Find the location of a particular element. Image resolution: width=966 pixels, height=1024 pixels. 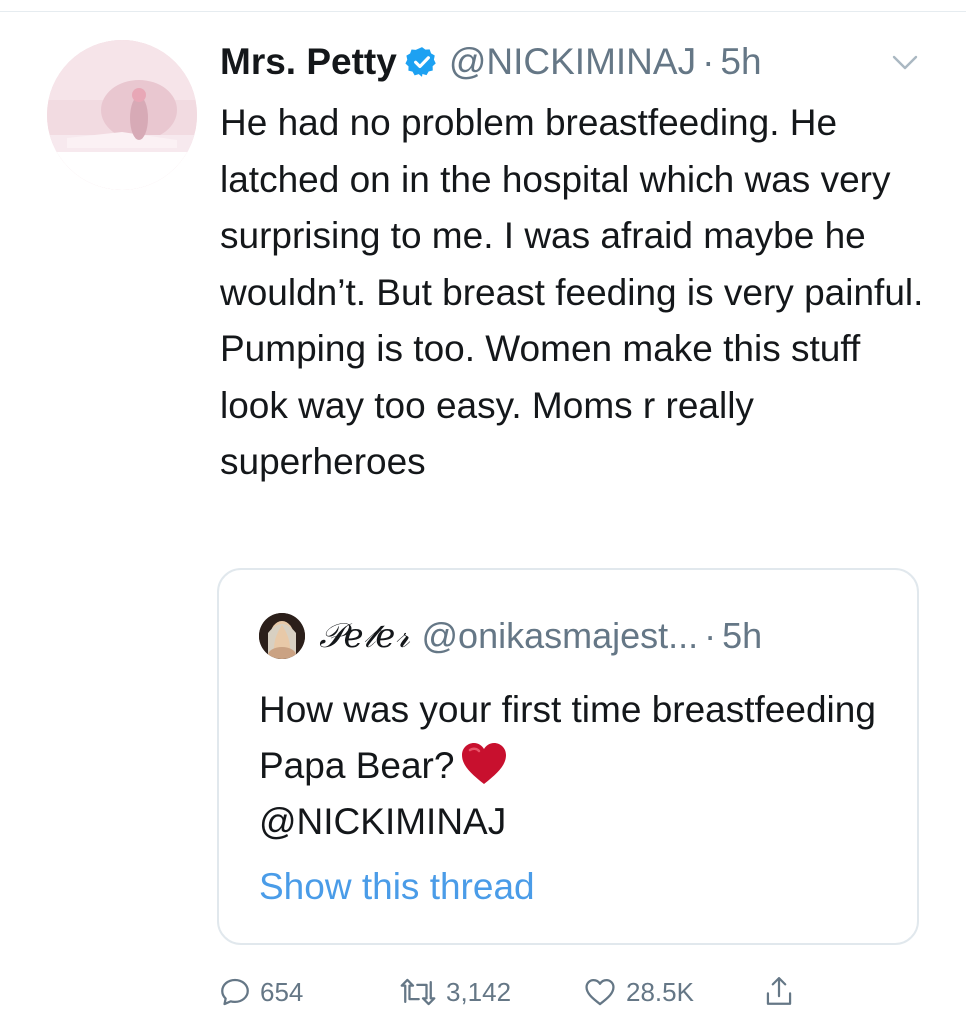

like-button: 28.5K is located at coordinates (638, 992).